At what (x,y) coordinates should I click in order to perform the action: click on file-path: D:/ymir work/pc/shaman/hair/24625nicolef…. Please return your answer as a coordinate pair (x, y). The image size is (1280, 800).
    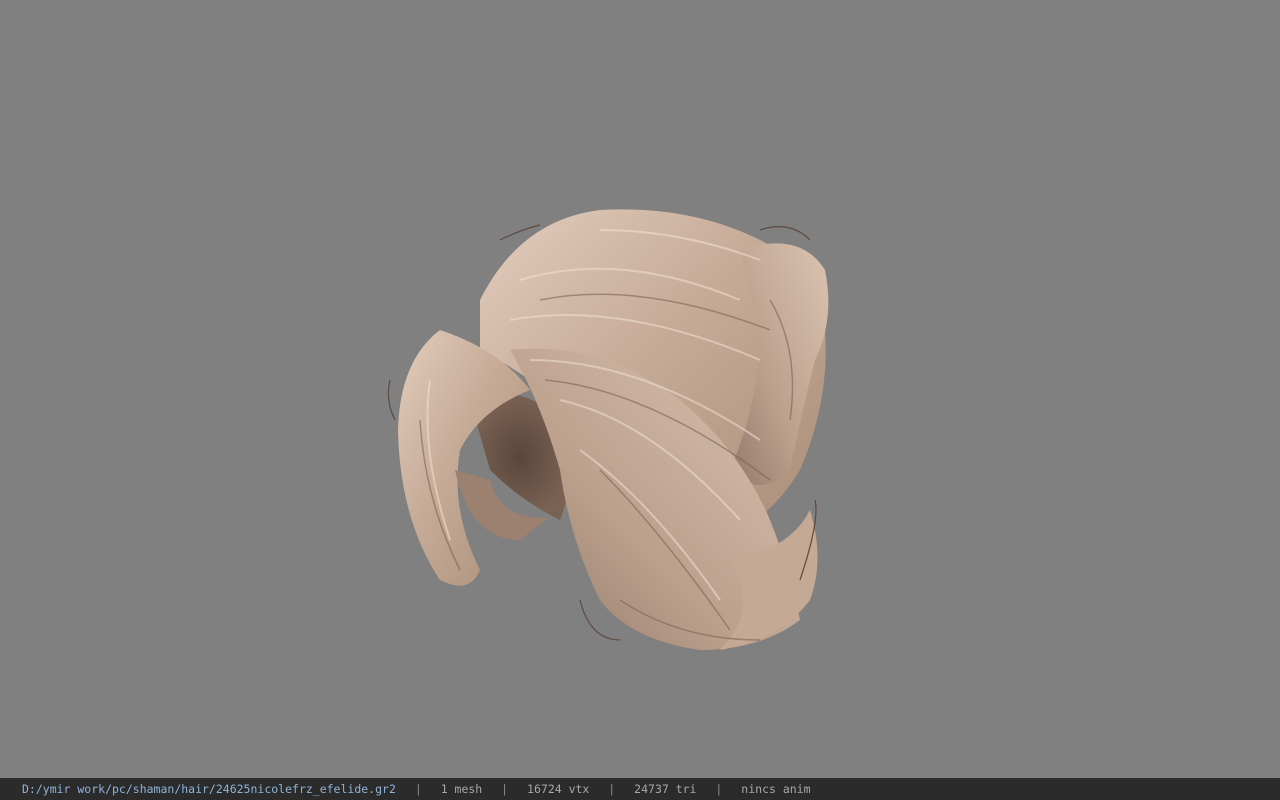
    Looking at the image, I should click on (209, 789).